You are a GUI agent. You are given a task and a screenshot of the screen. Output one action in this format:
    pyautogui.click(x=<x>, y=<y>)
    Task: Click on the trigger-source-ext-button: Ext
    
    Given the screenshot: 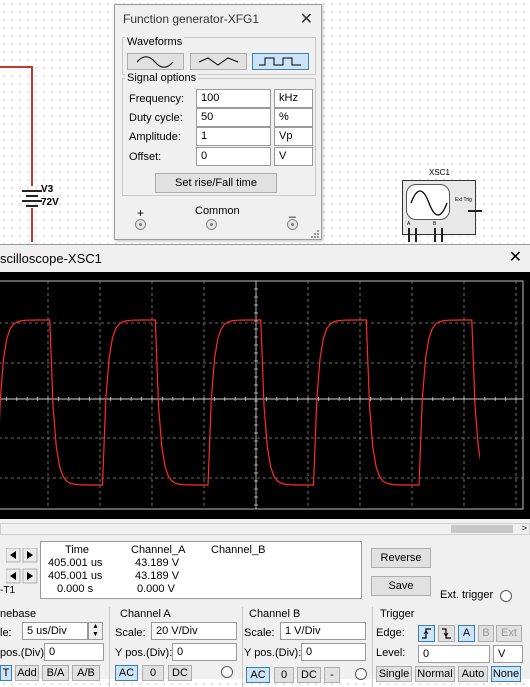 What is the action you would take?
    pyautogui.click(x=509, y=633)
    